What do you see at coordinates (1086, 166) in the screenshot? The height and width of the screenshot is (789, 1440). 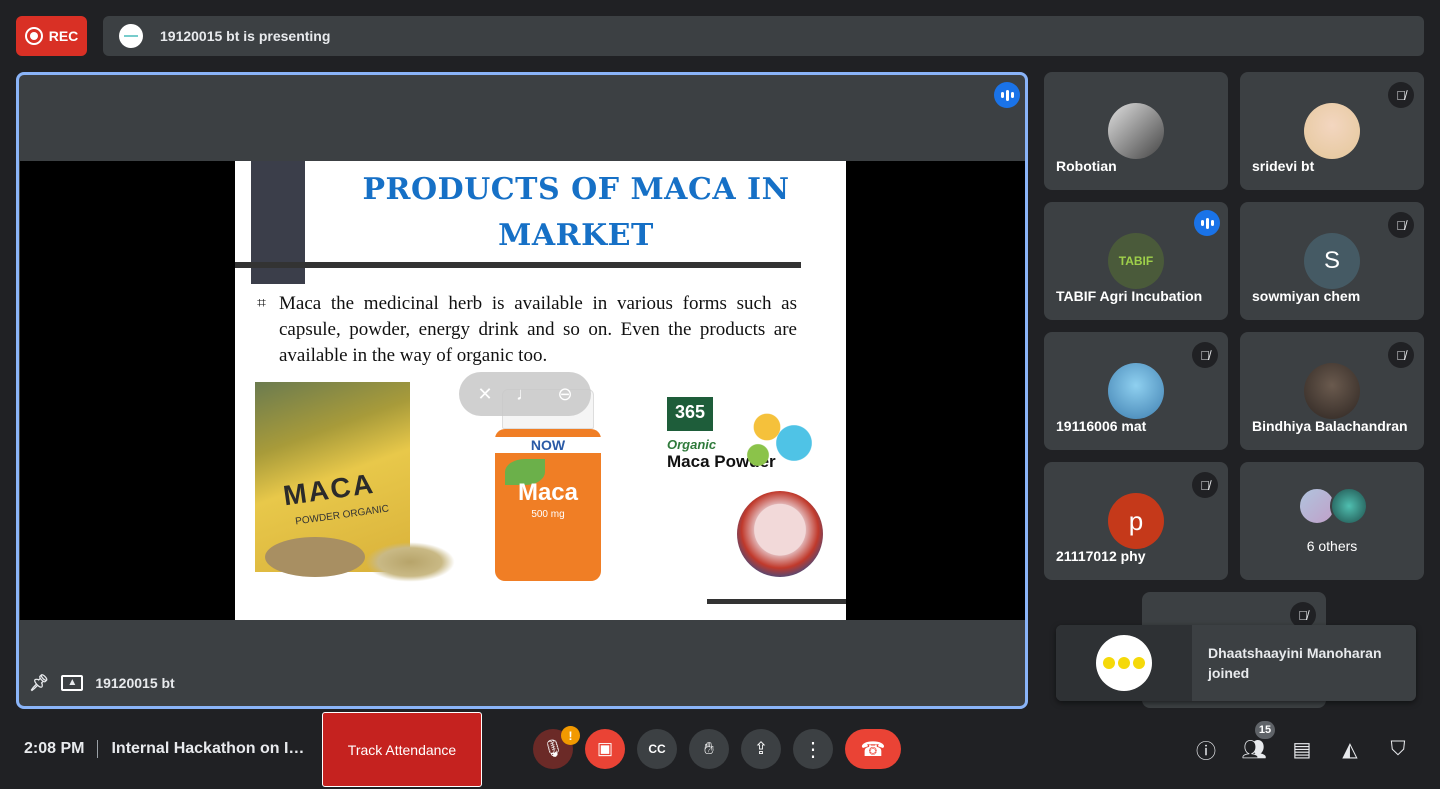 I see `participant-name: Robotian` at bounding box center [1086, 166].